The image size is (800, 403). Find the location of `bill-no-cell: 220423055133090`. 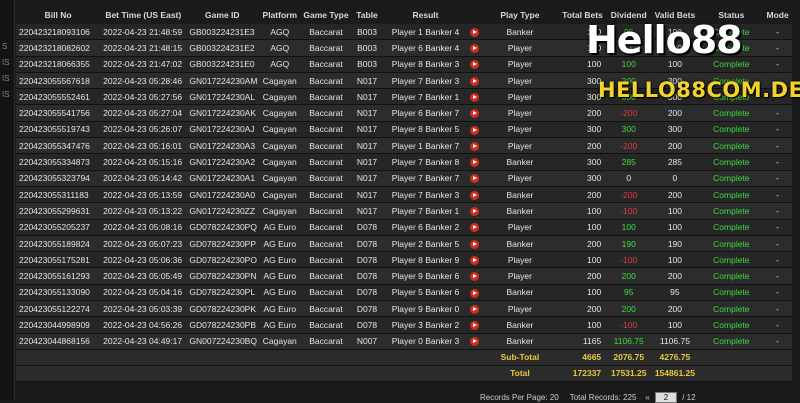

bill-no-cell: 220423055133090 is located at coordinates (58, 293).